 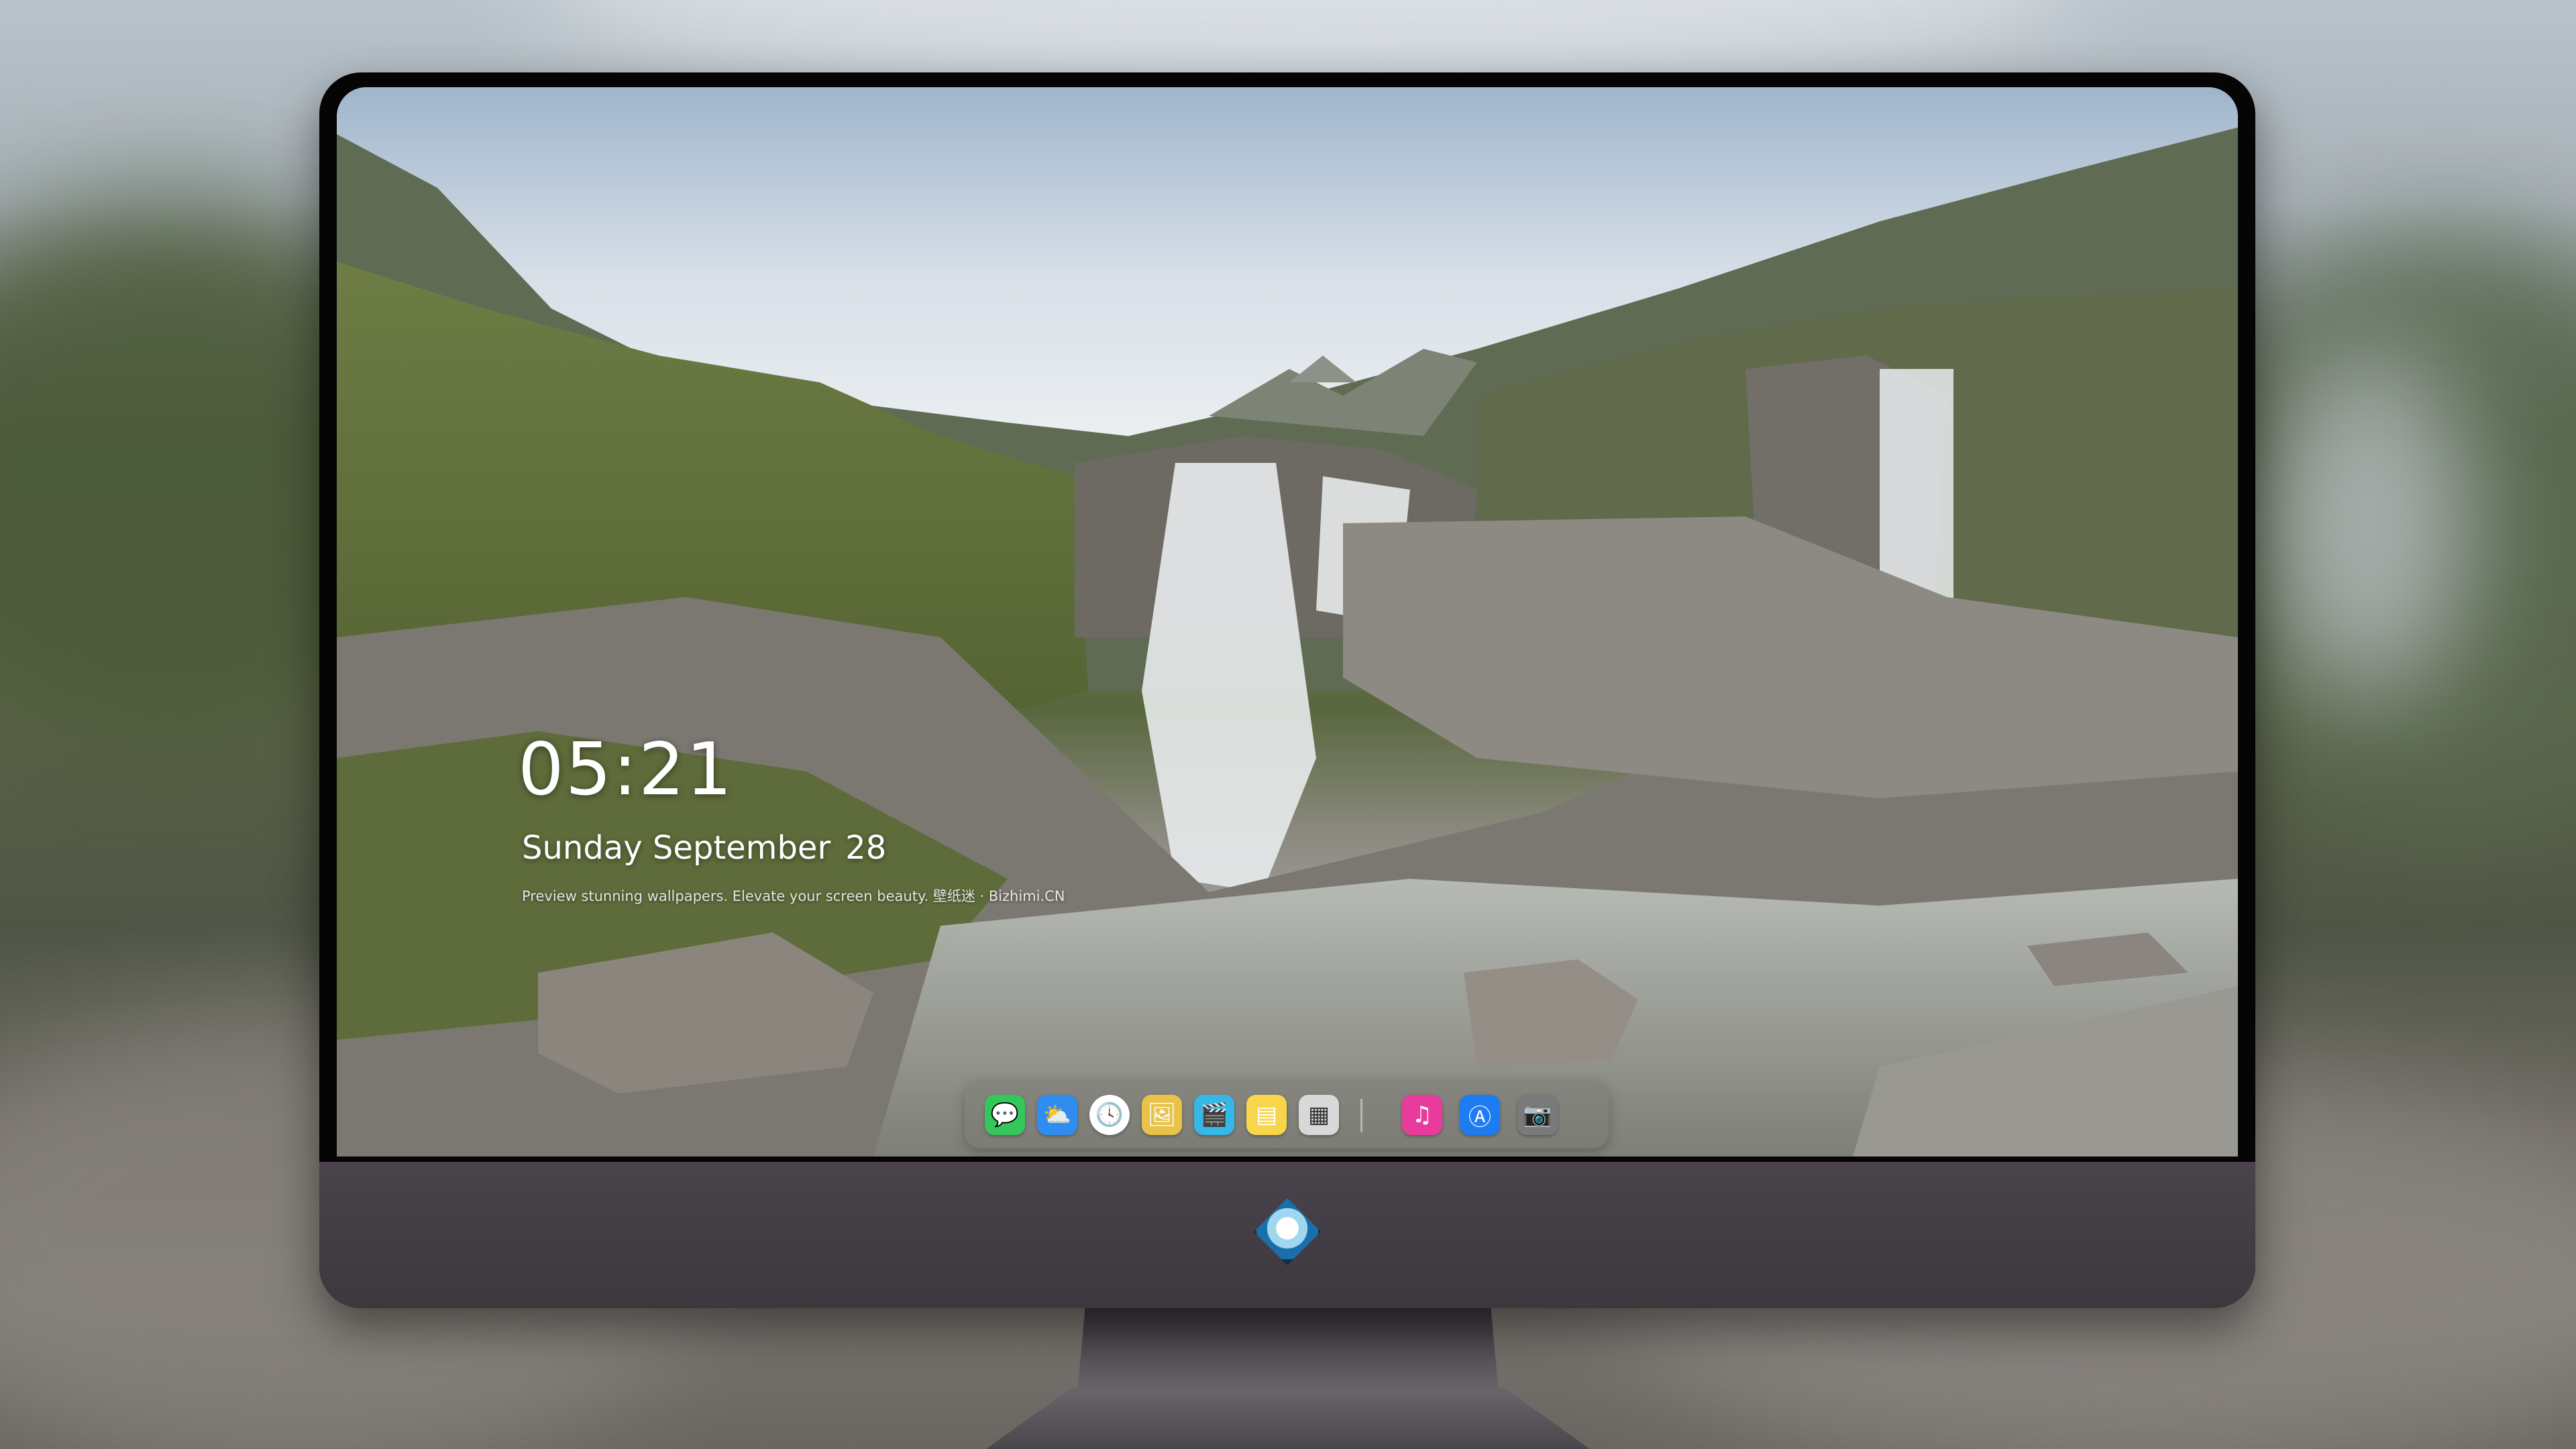 I want to click on music-dock-button: ♫, so click(x=1422, y=1115).